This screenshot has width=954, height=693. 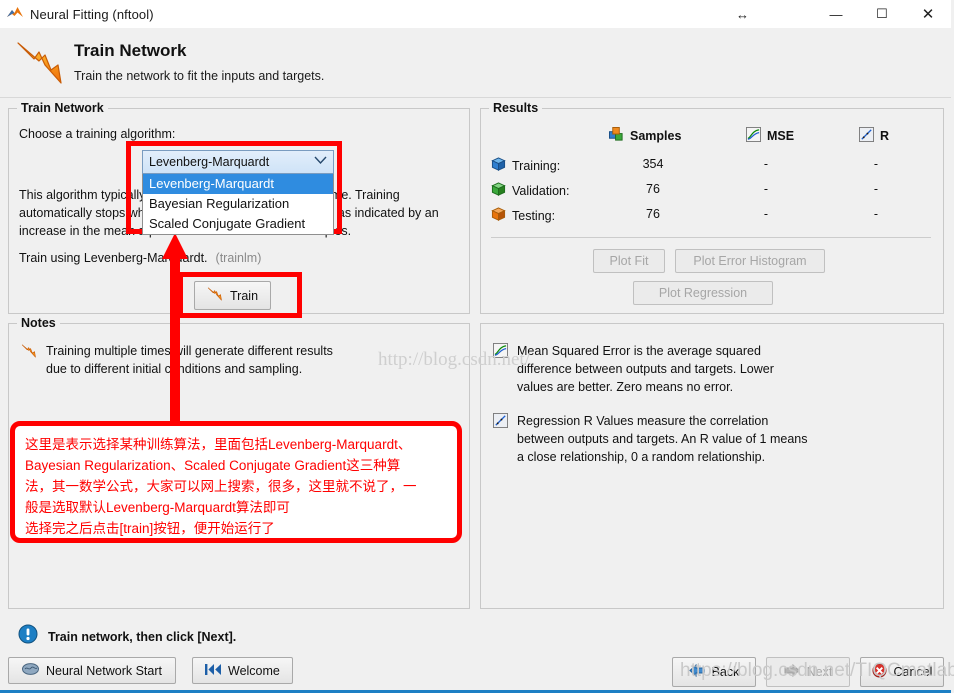 I want to click on cancel-button-label: Cancel, so click(x=913, y=672).